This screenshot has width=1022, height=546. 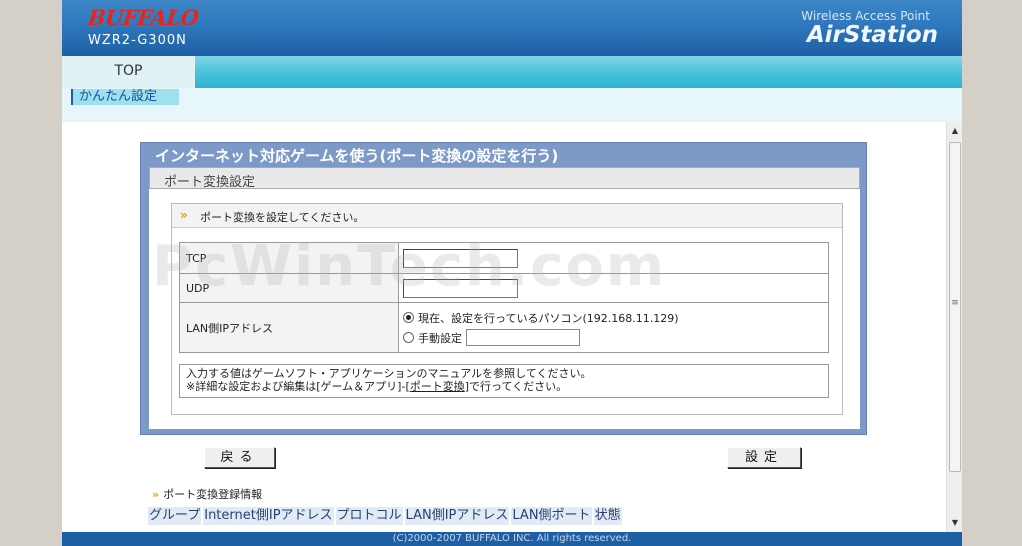 What do you see at coordinates (137, 40) in the screenshot?
I see `model-name: WZR2-G300N` at bounding box center [137, 40].